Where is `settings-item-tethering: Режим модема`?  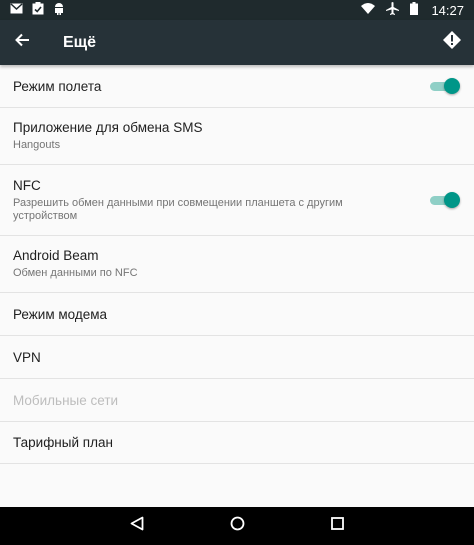
settings-item-tethering: Режим модема is located at coordinates (237, 314).